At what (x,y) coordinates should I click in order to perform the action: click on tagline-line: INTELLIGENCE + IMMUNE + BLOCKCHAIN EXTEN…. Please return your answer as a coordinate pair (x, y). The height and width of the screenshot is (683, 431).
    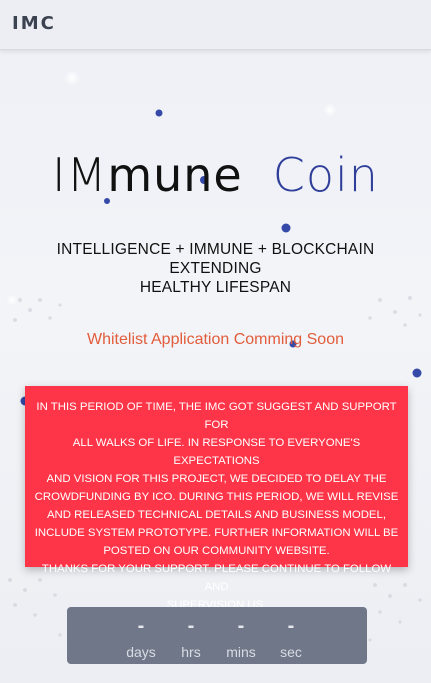
    Looking at the image, I should click on (215, 259).